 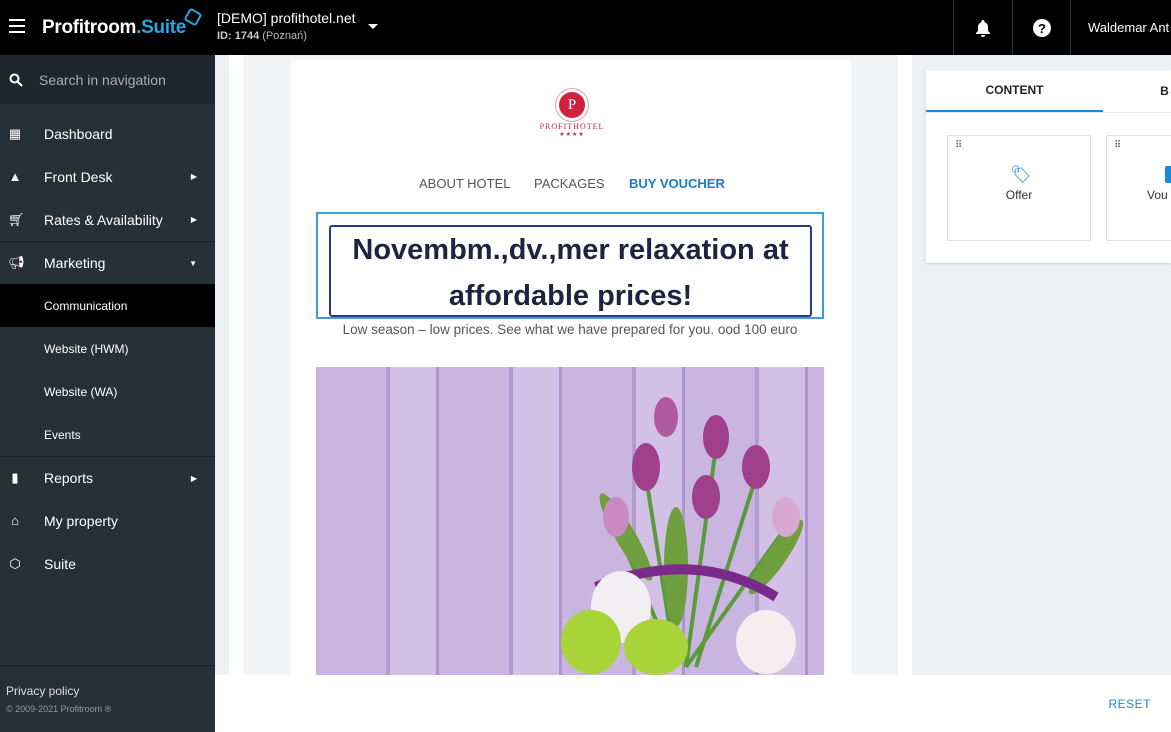 I want to click on tab-content: CONTENT, so click(x=1014, y=91).